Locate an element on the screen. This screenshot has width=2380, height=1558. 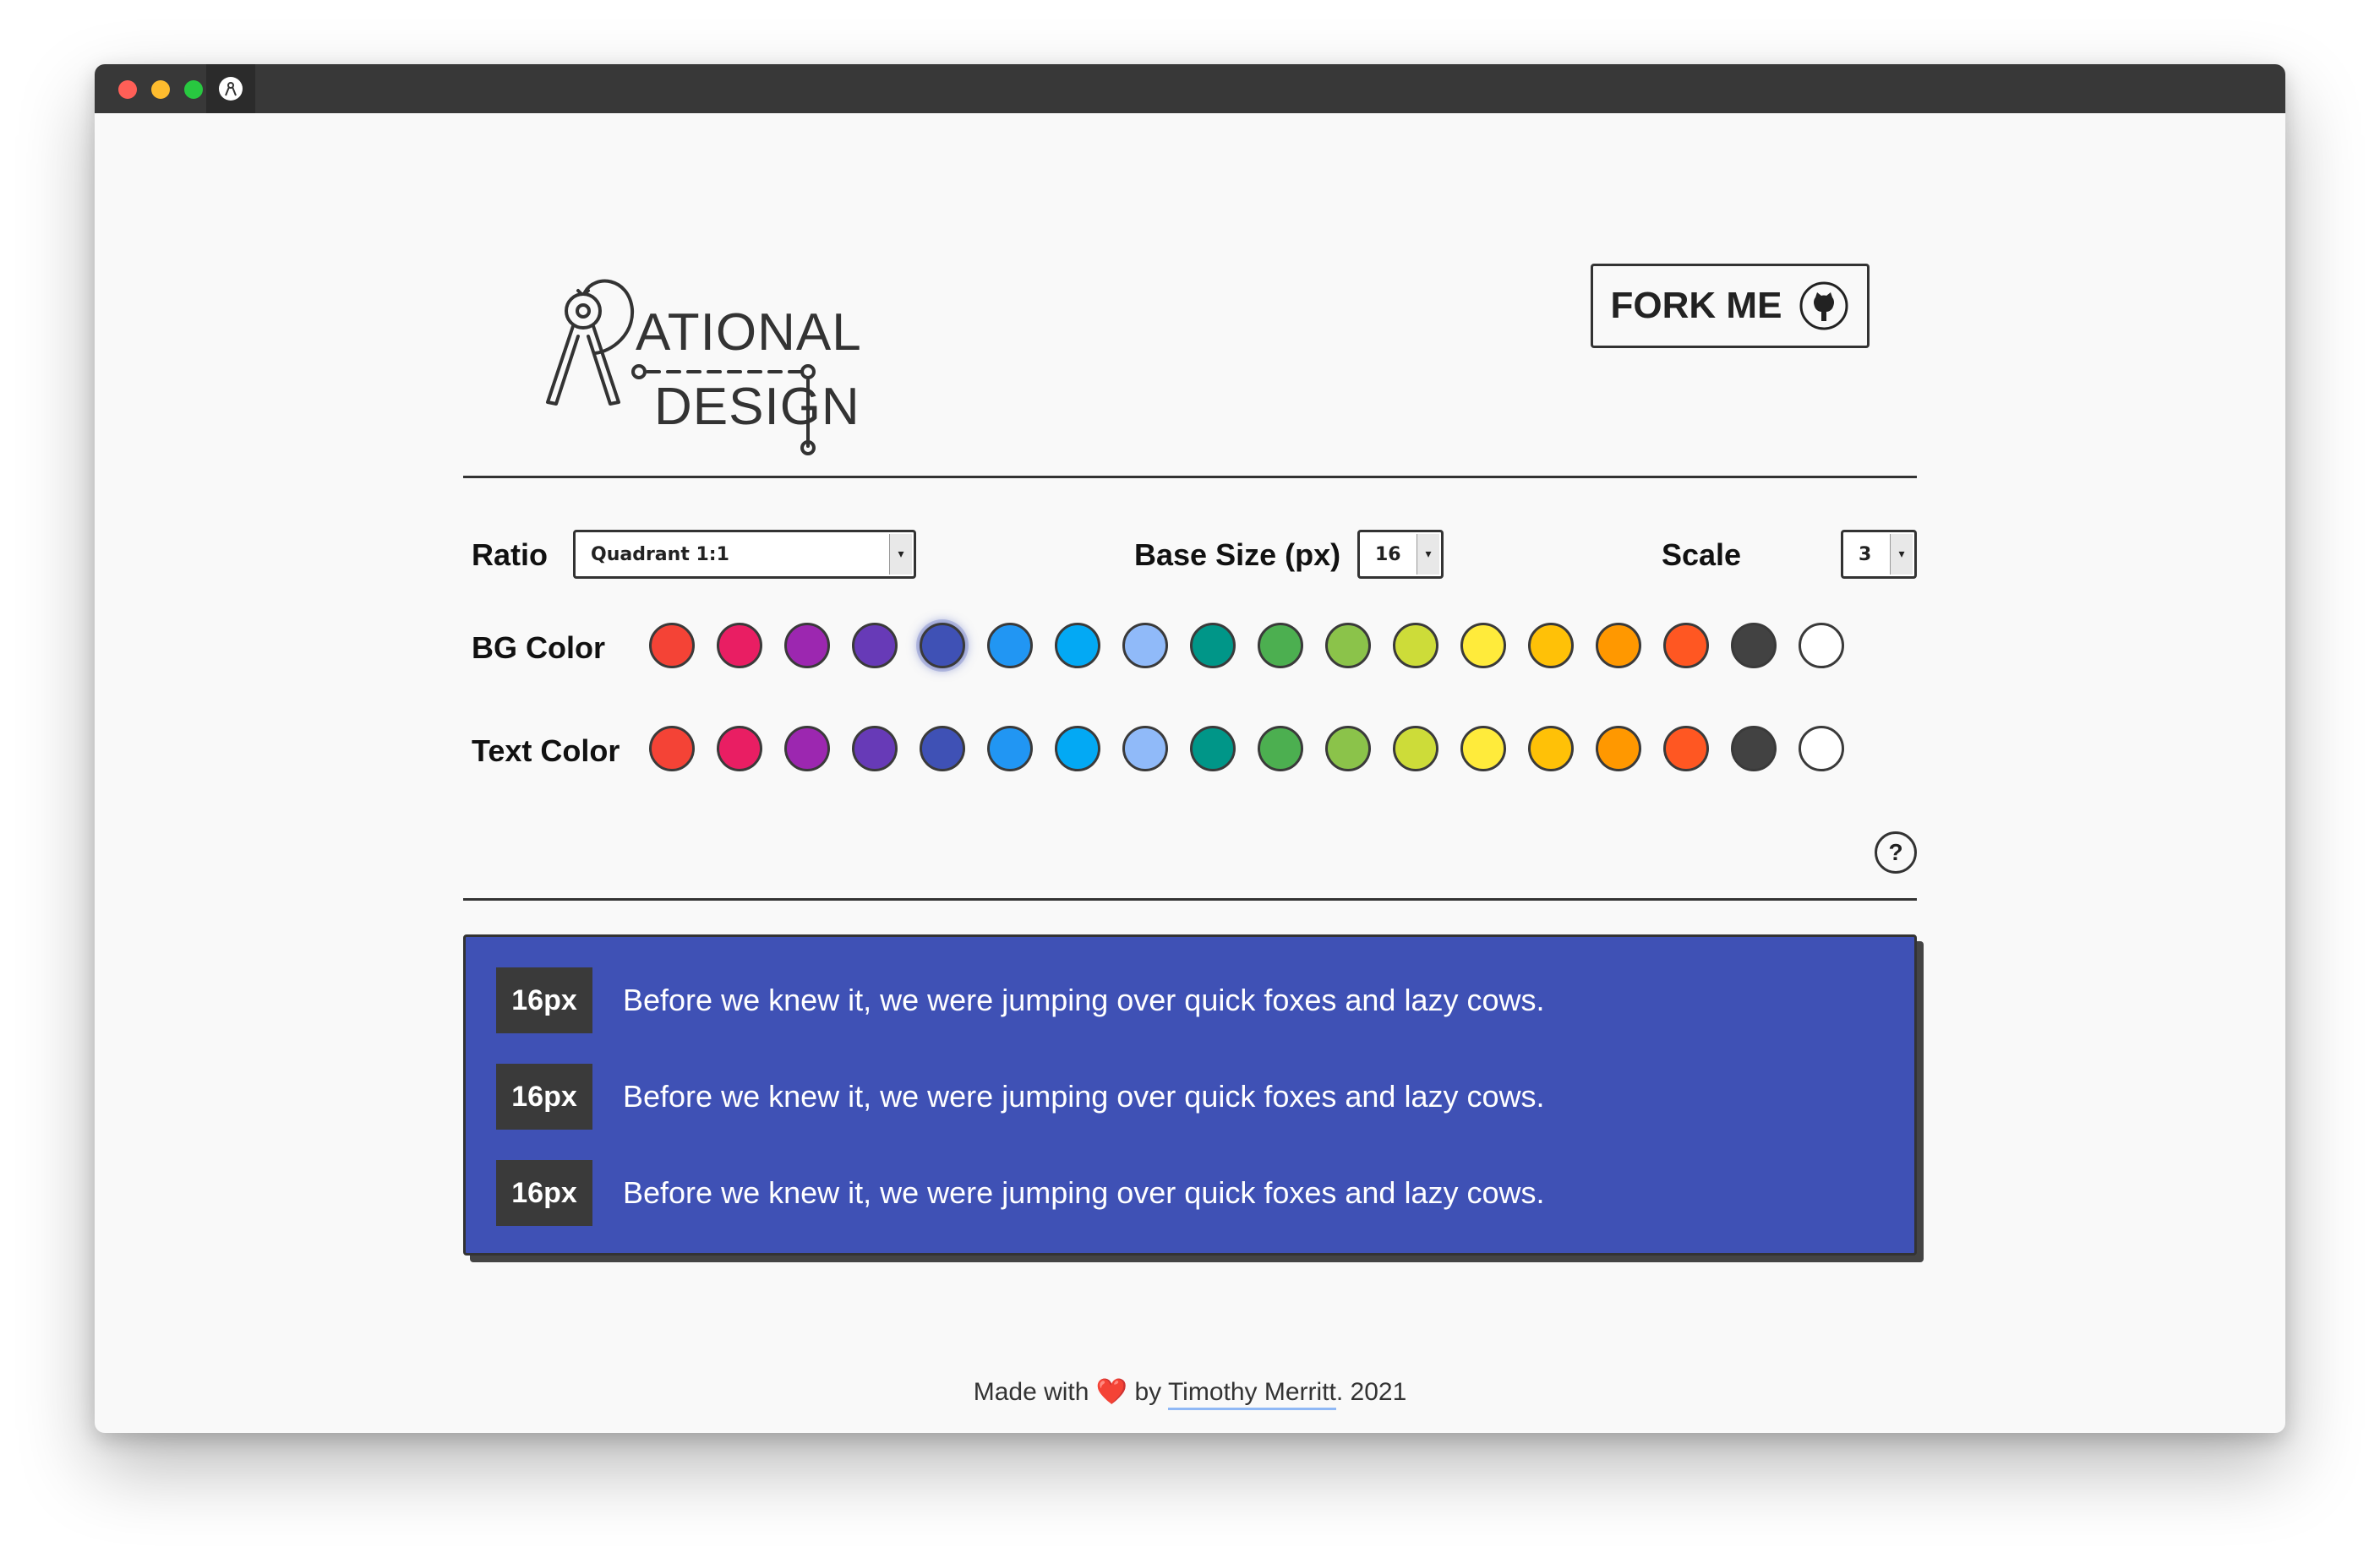
scale-select-value: 3 is located at coordinates (1866, 554).